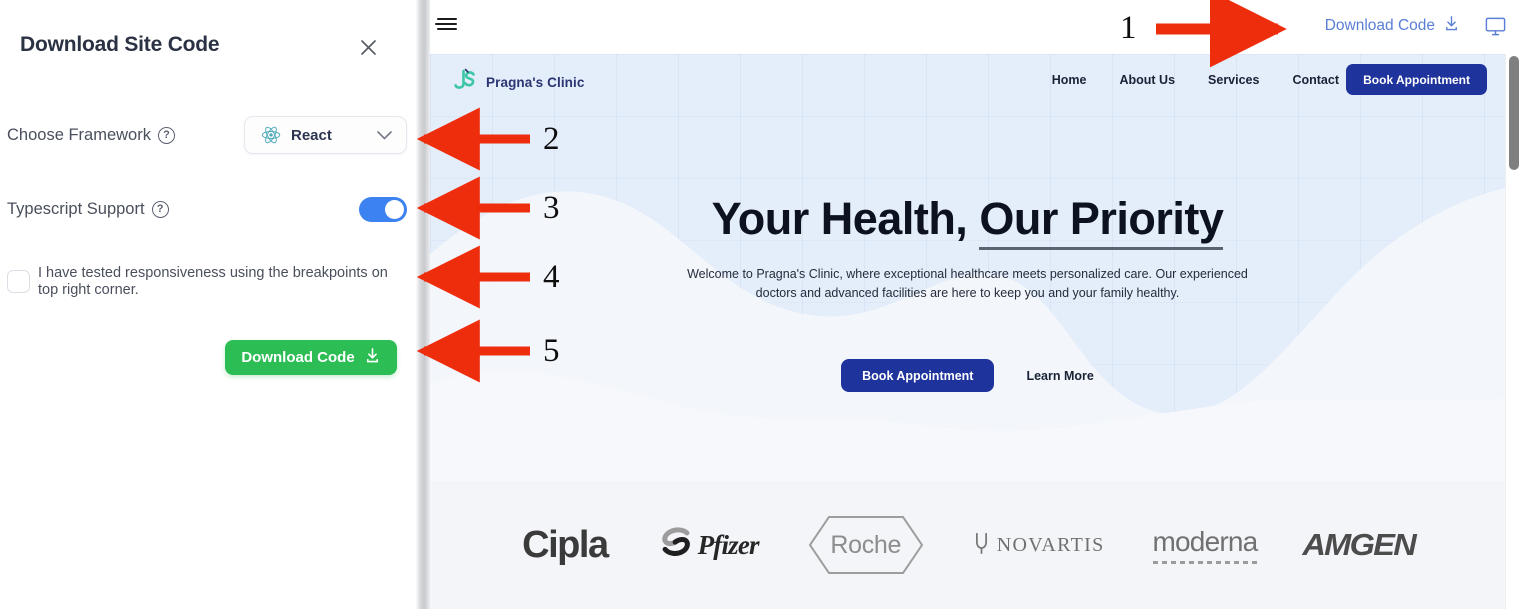 The height and width of the screenshot is (609, 1522). Describe the element at coordinates (976, 27) in the screenshot. I see `preview-toolbar: Download Code` at that location.